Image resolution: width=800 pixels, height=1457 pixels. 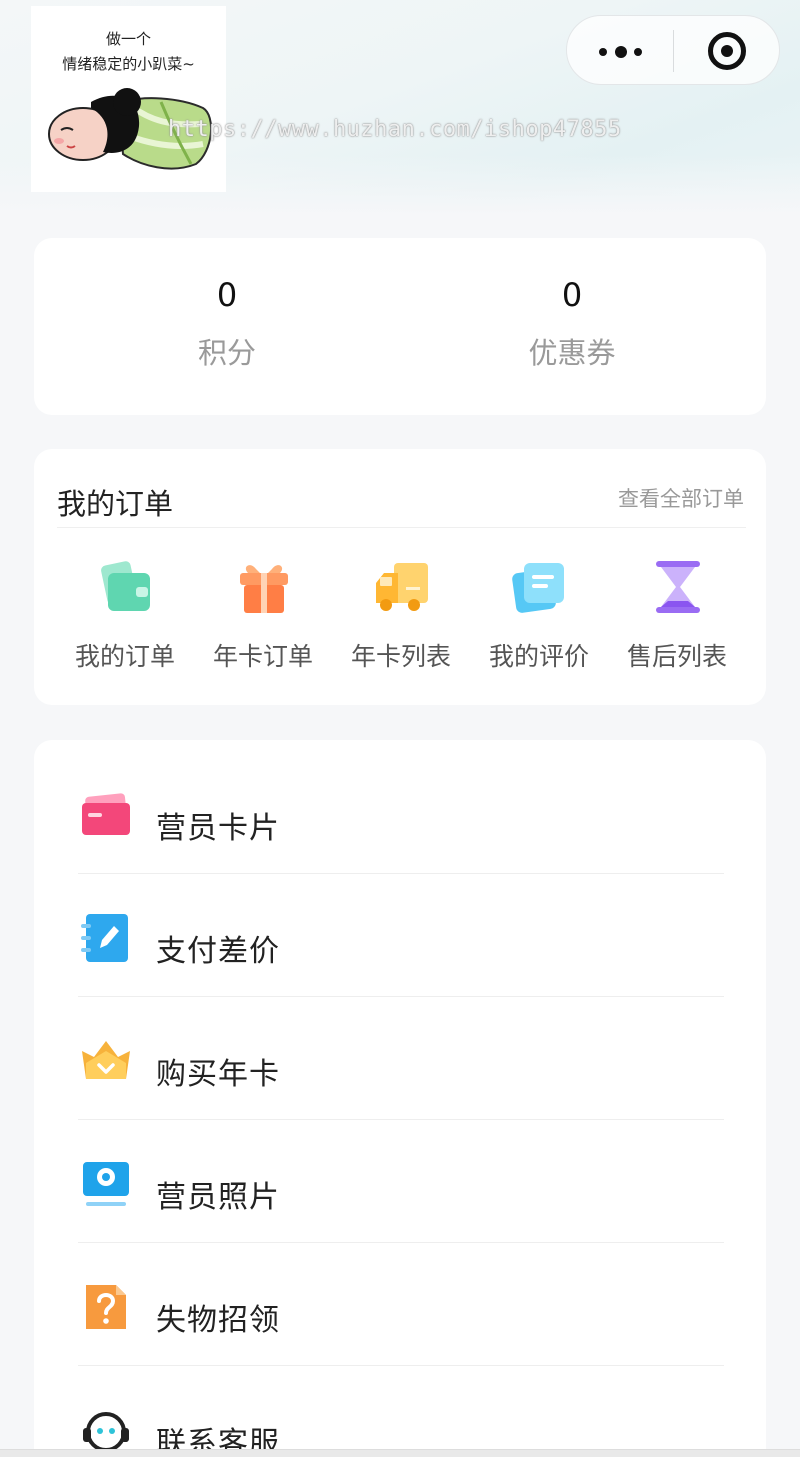 What do you see at coordinates (218, 828) in the screenshot?
I see `menu-label: 营员卡片` at bounding box center [218, 828].